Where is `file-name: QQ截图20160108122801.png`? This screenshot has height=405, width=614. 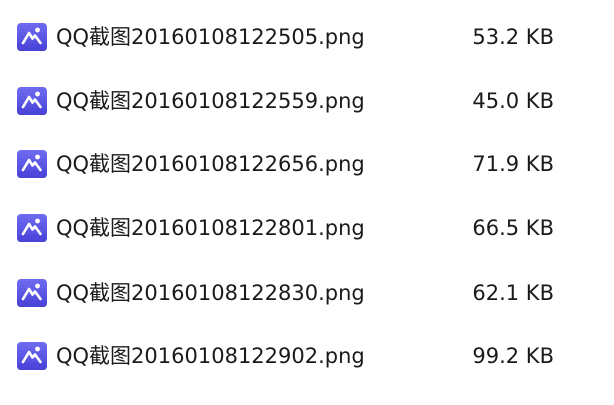
file-name: QQ截图20160108122801.png is located at coordinates (210, 228).